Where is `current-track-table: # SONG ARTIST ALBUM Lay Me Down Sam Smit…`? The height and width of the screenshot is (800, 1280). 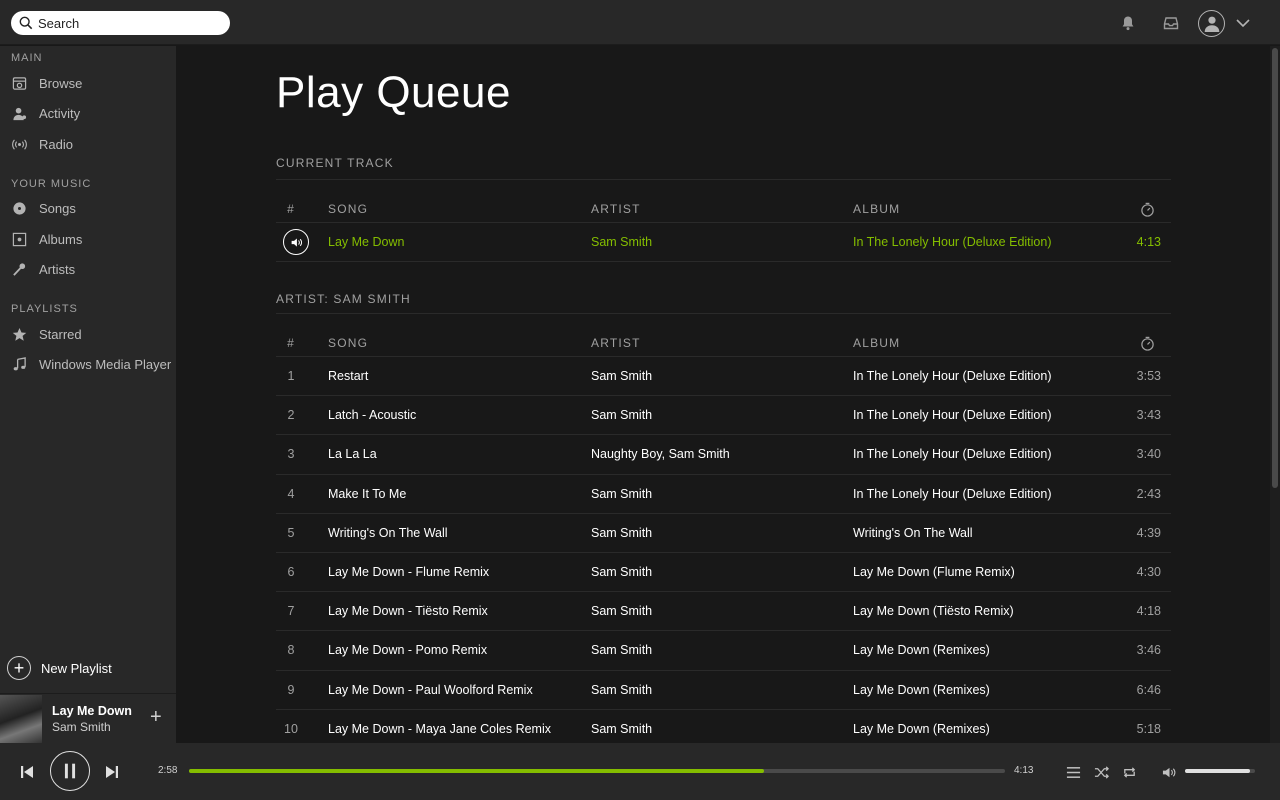
current-track-table: # SONG ARTIST ALBUM Lay Me Down Sam Smit… is located at coordinates (723, 220).